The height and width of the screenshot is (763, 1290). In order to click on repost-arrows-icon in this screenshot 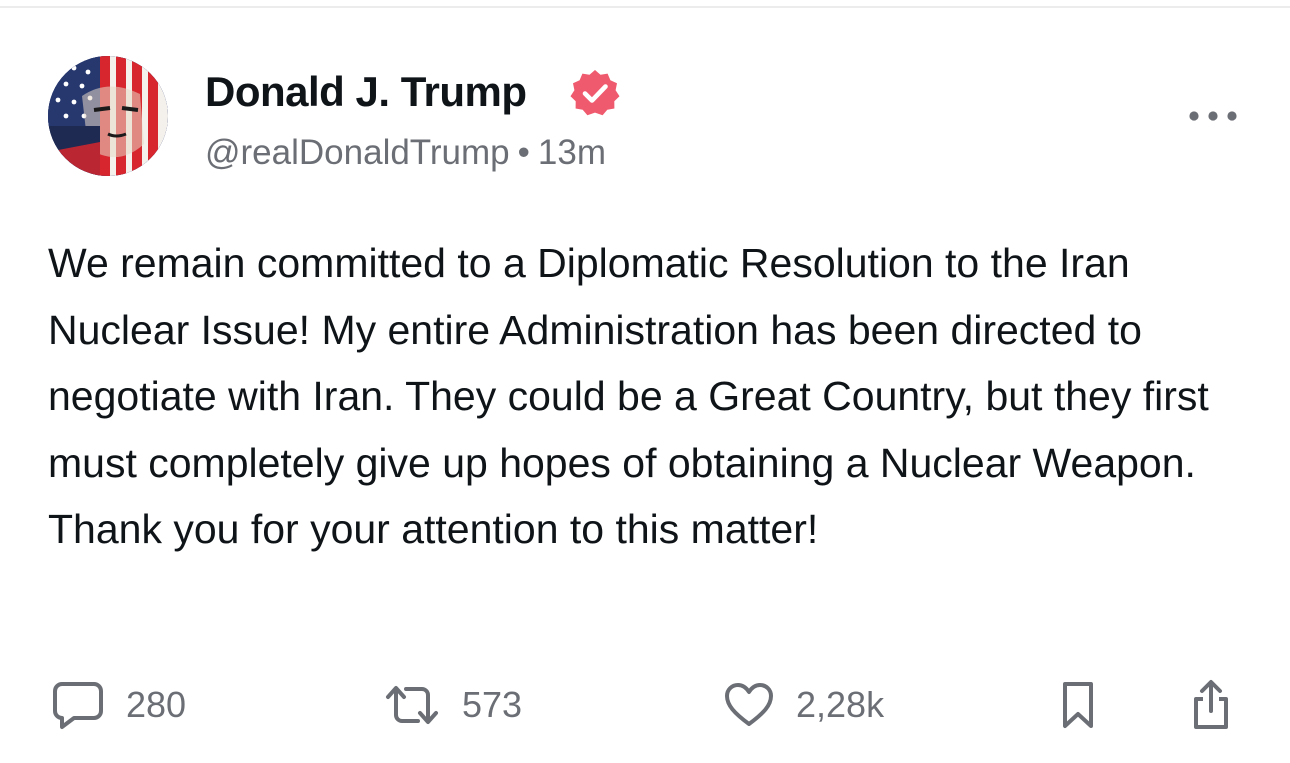, I will do `click(412, 705)`.